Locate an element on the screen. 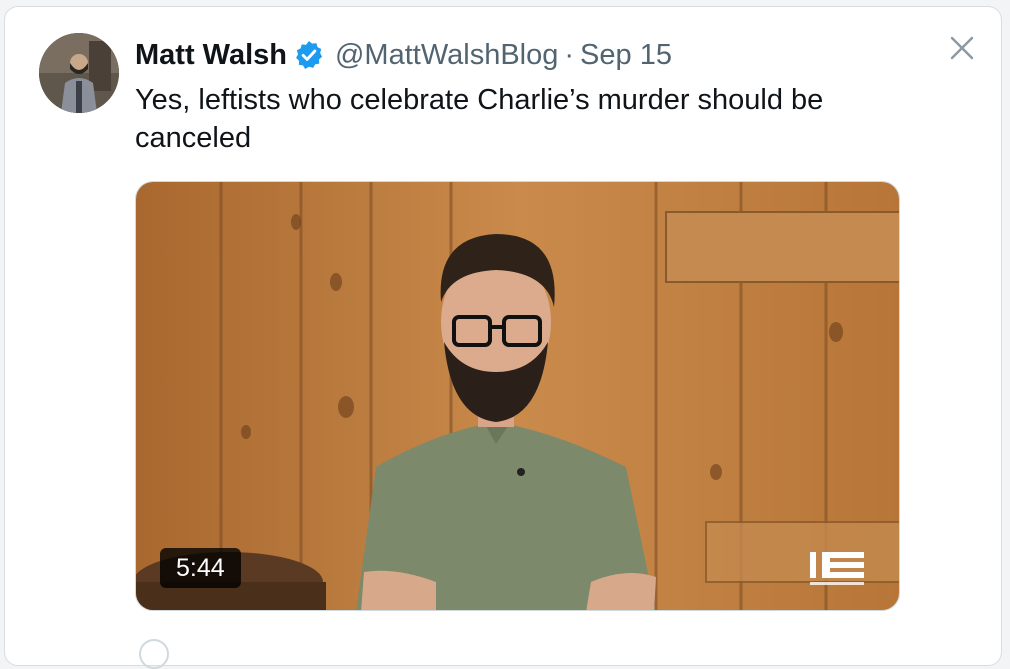  verified-badge-icon is located at coordinates (309, 55).